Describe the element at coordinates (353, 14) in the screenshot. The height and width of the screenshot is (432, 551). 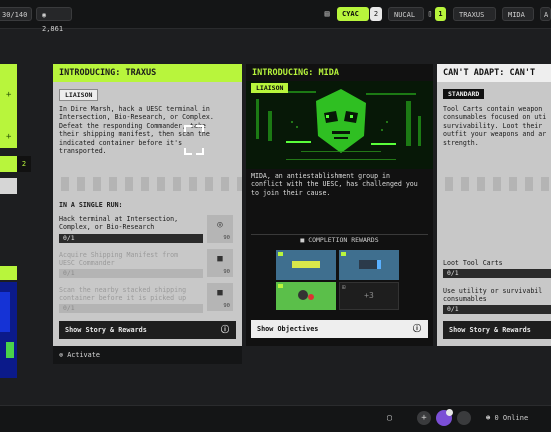
I see `faction-tab-cyac: CYAC` at that location.